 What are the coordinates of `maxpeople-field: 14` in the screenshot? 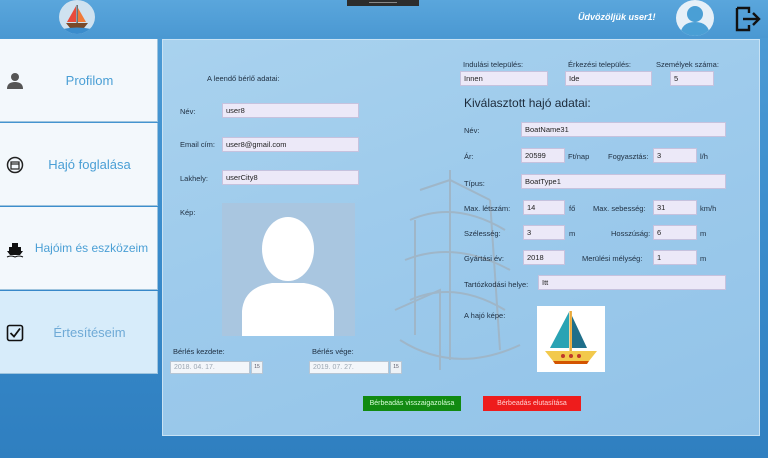 It's located at (544, 207).